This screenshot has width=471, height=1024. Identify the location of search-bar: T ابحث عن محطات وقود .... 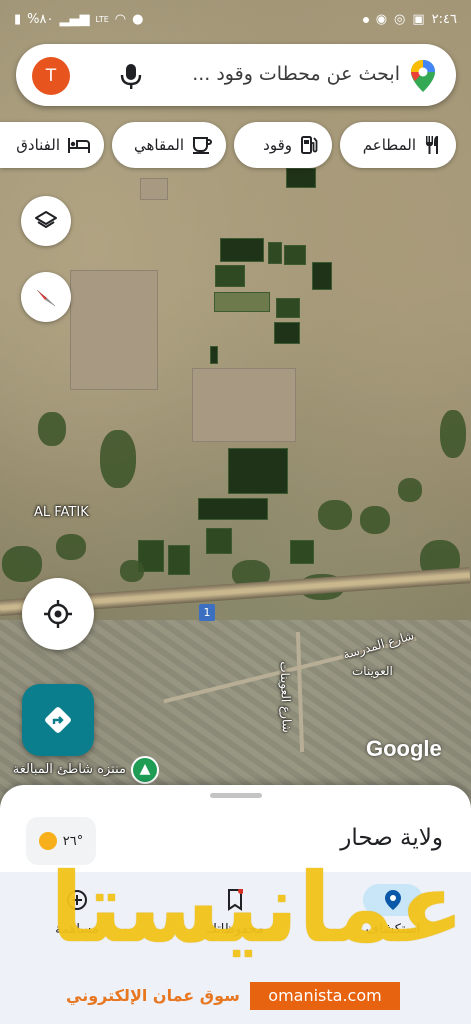
(236, 75).